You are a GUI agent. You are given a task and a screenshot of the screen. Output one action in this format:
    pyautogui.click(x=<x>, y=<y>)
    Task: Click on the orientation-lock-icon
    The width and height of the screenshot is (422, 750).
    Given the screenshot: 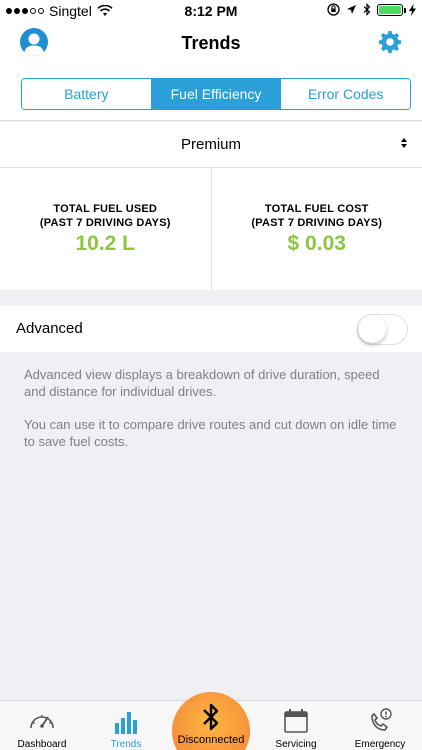 What is the action you would take?
    pyautogui.click(x=333, y=9)
    